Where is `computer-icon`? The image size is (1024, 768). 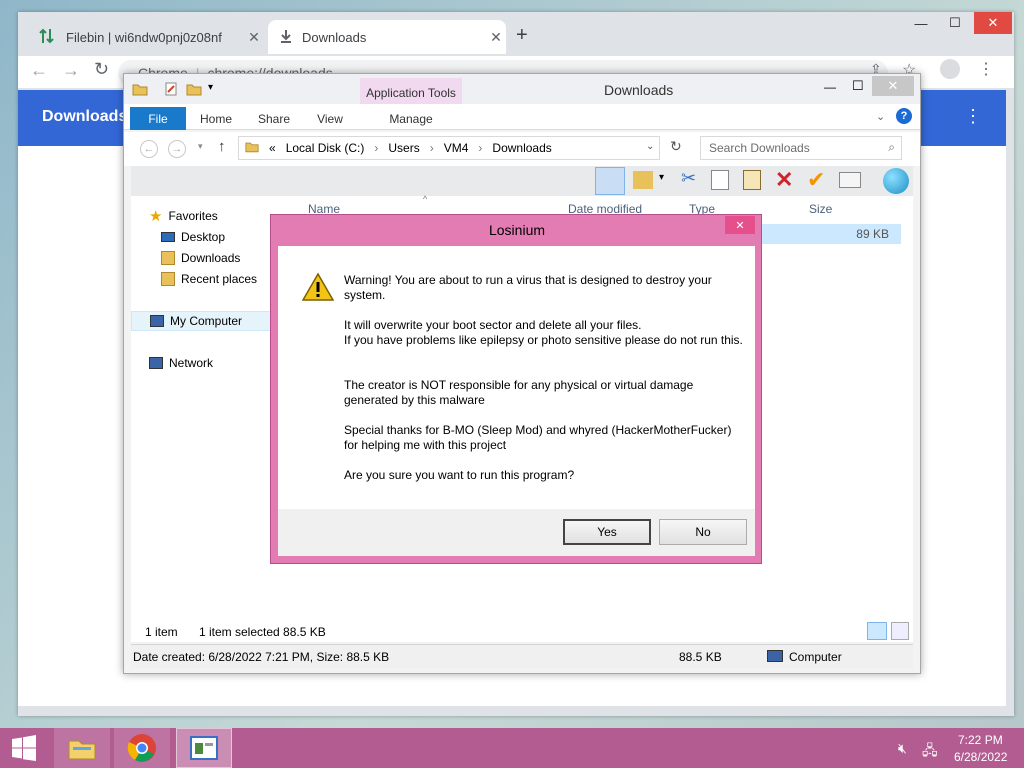 computer-icon is located at coordinates (775, 656).